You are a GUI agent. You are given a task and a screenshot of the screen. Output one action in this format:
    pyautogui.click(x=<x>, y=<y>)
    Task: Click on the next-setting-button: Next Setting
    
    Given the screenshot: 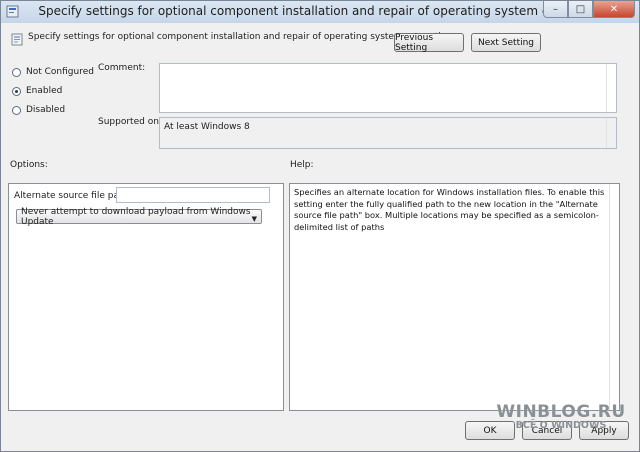 What is the action you would take?
    pyautogui.click(x=506, y=42)
    